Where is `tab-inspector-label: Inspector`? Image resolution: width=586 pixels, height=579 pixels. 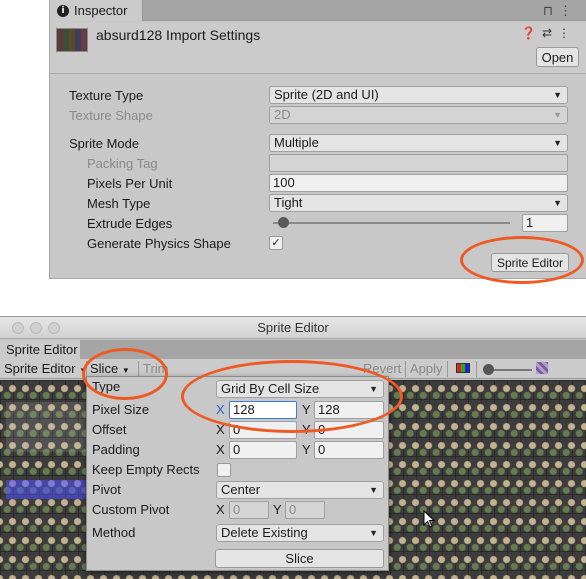 tab-inspector-label: Inspector is located at coordinates (101, 10).